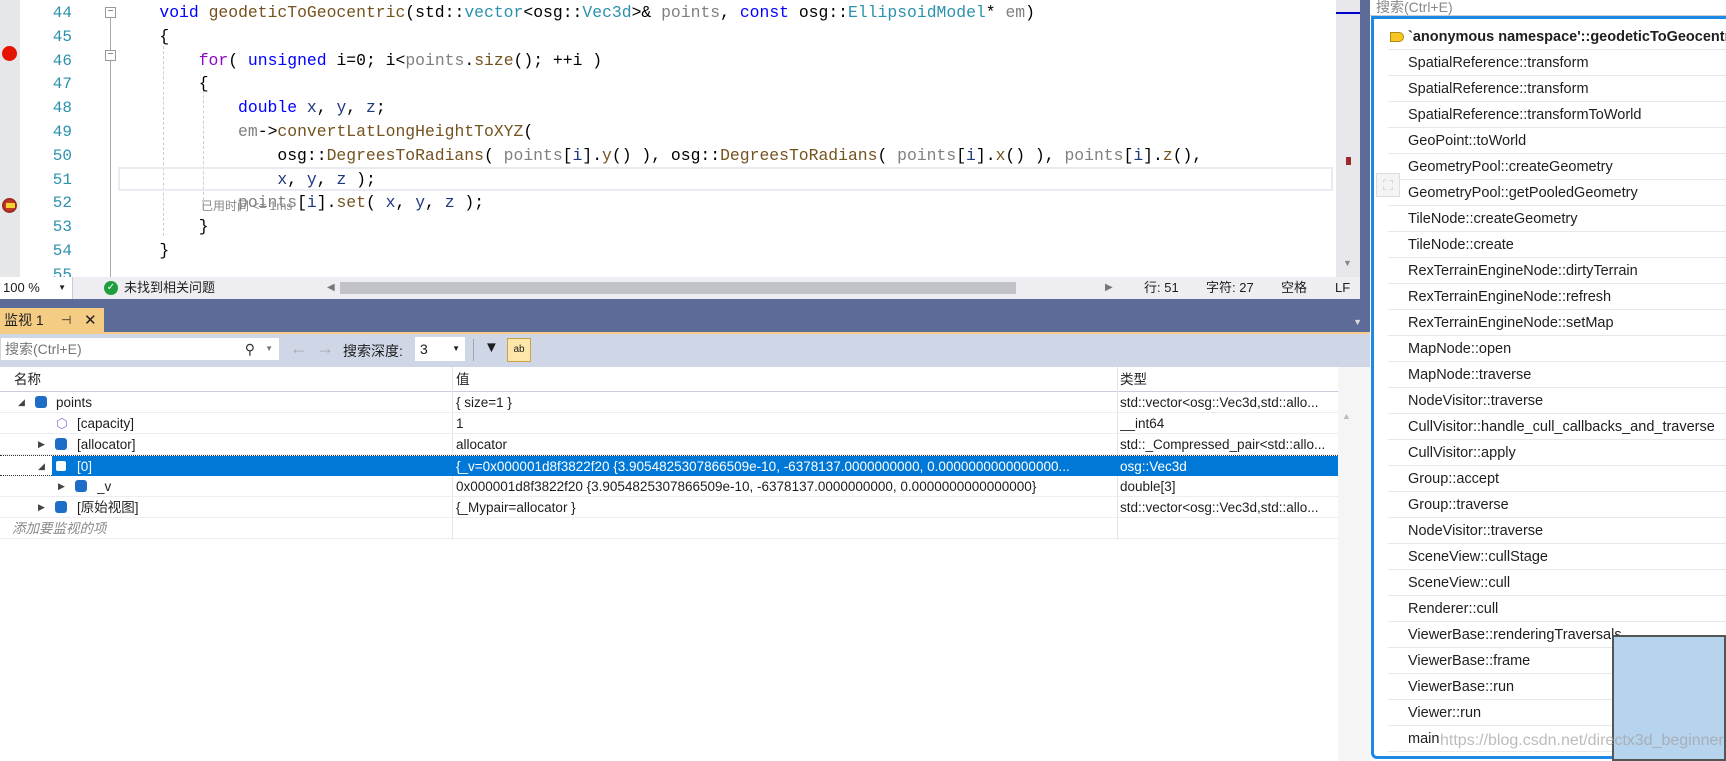  Describe the element at coordinates (106, 423) in the screenshot. I see `row-name: [capacity]` at that location.